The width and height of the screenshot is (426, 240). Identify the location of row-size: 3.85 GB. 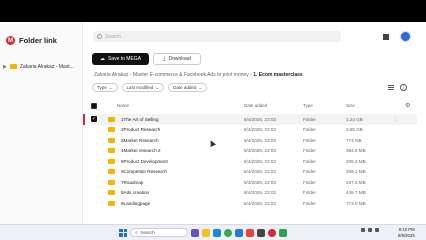
(354, 130).